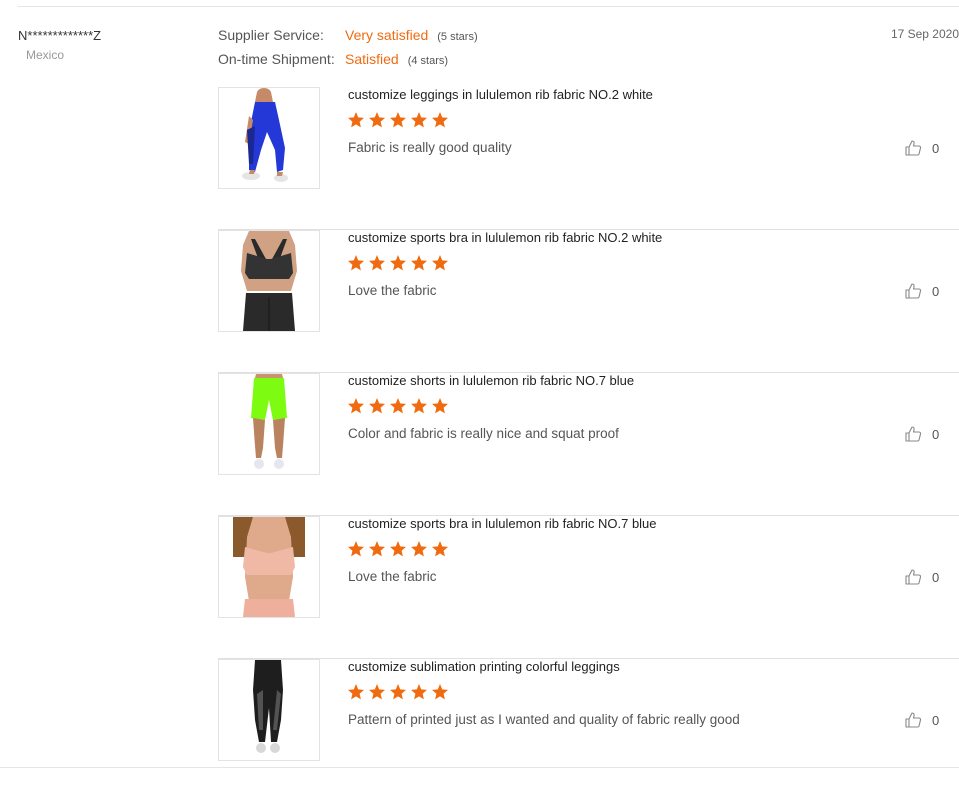  What do you see at coordinates (269, 567) in the screenshot?
I see `pink-sports-bra-photo` at bounding box center [269, 567].